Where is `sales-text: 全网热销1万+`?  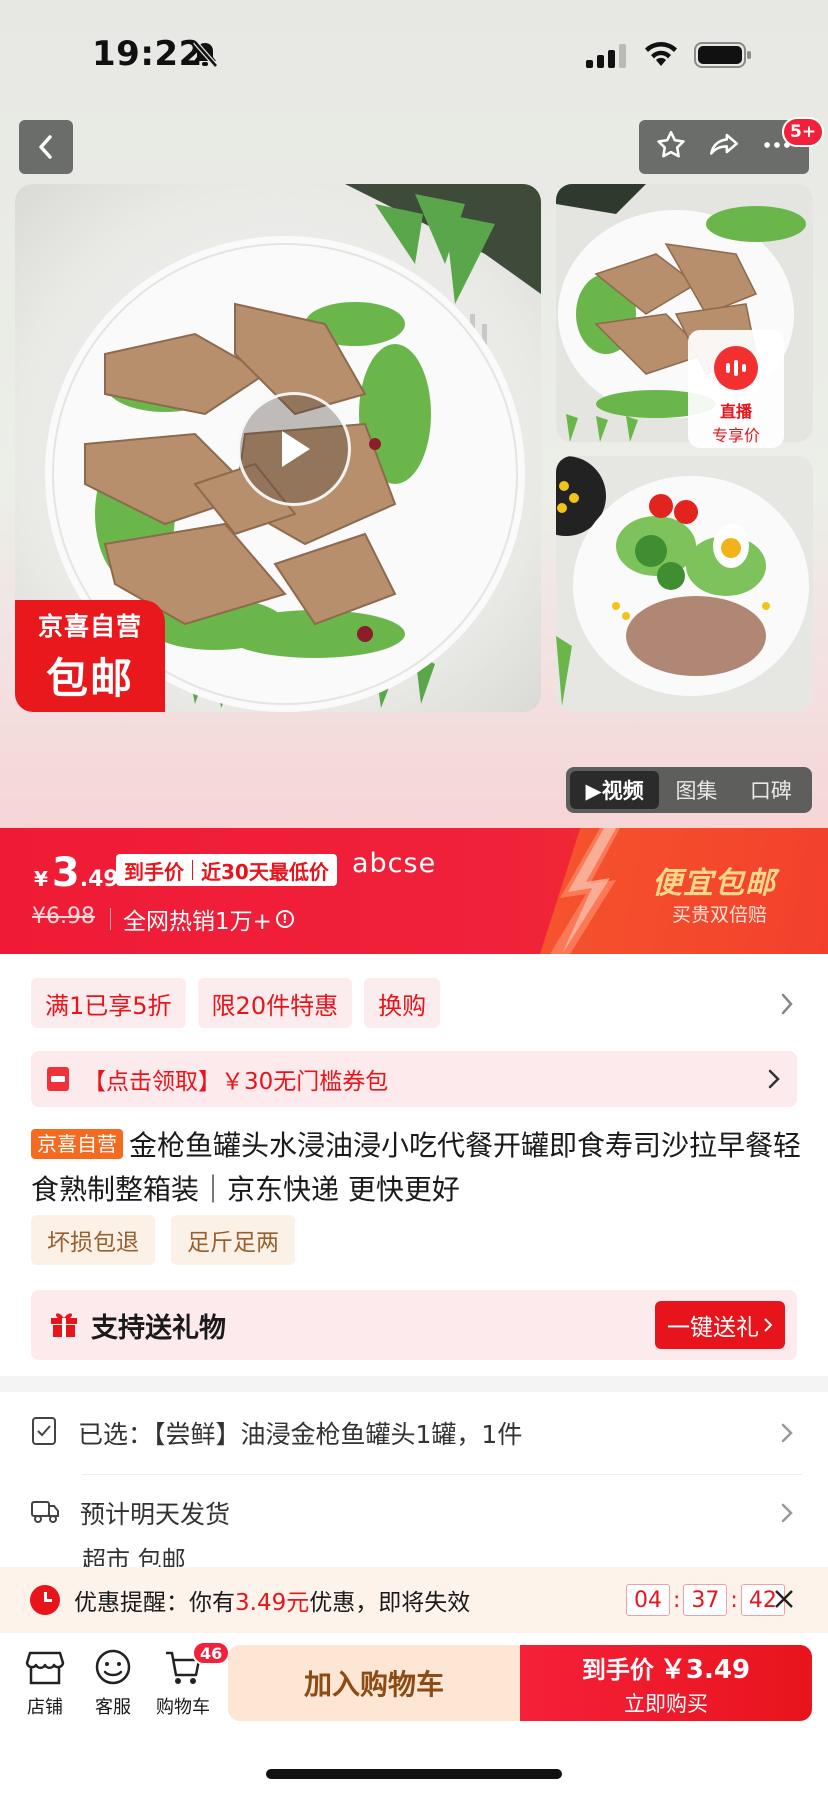 sales-text: 全网热销1万+ is located at coordinates (197, 922).